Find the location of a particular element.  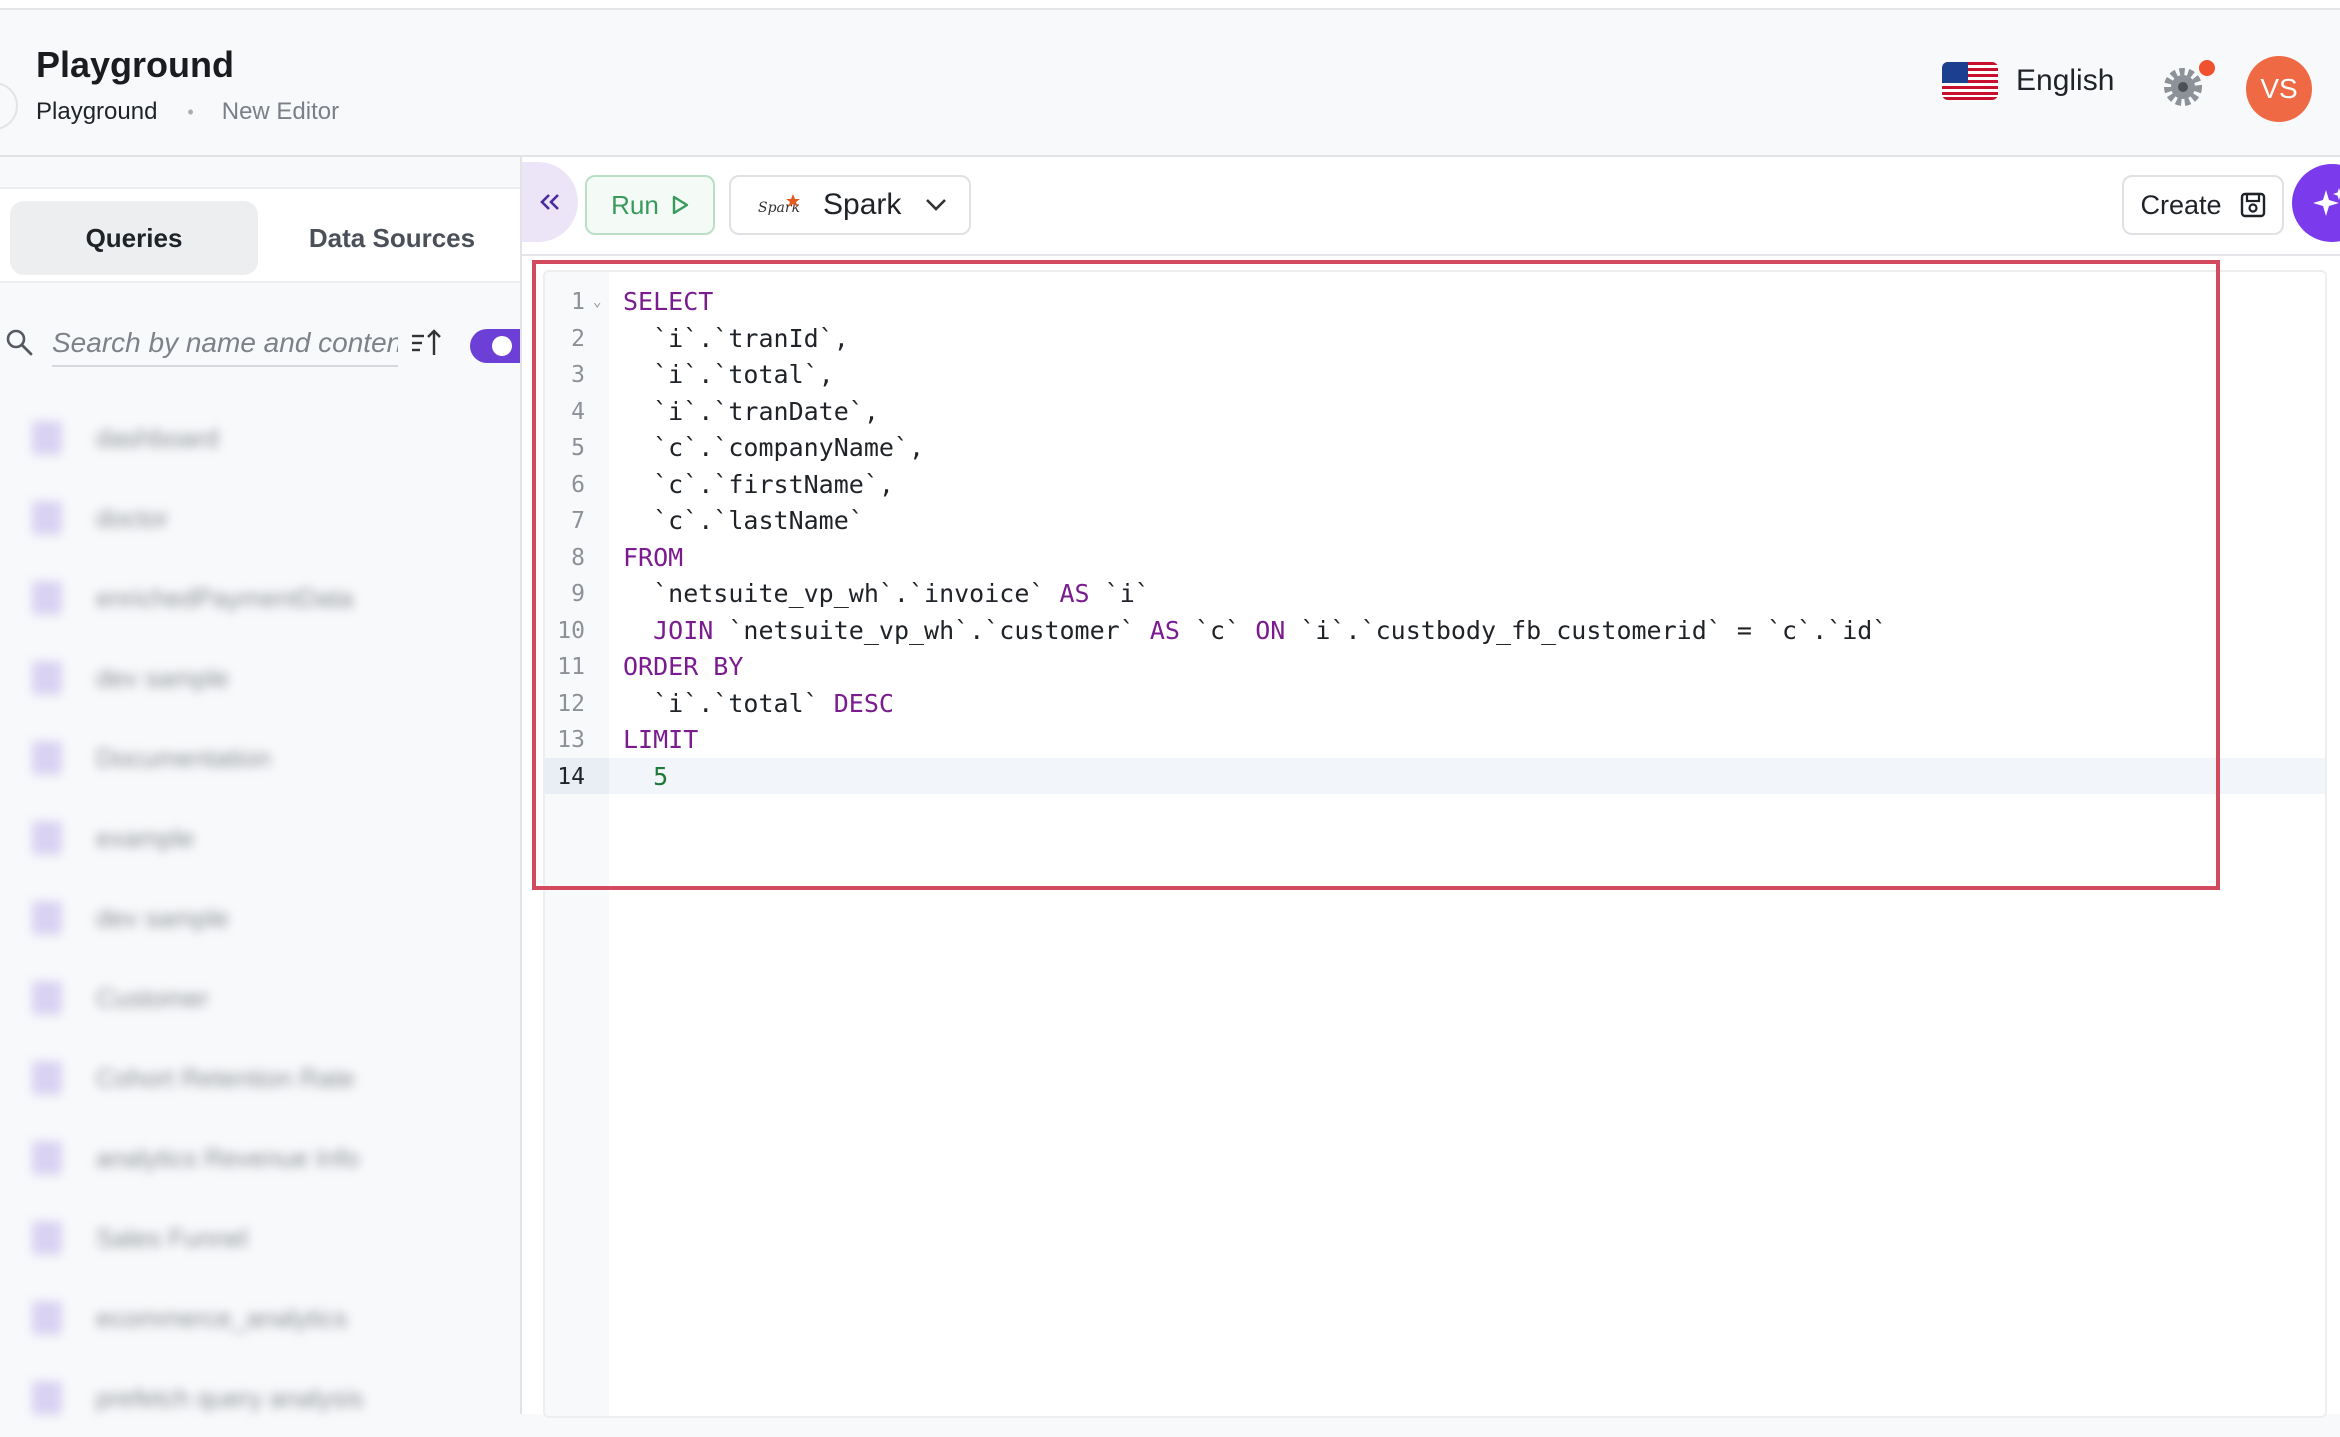

list-item: doctor is located at coordinates (260, 517).